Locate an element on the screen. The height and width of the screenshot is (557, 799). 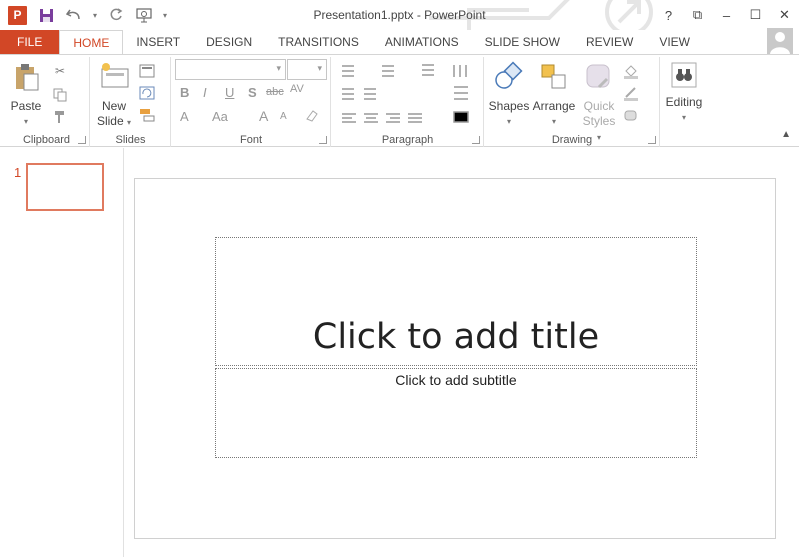
quick-styles-button: Quick Styles ▾ is located at coordinates (599, 103).